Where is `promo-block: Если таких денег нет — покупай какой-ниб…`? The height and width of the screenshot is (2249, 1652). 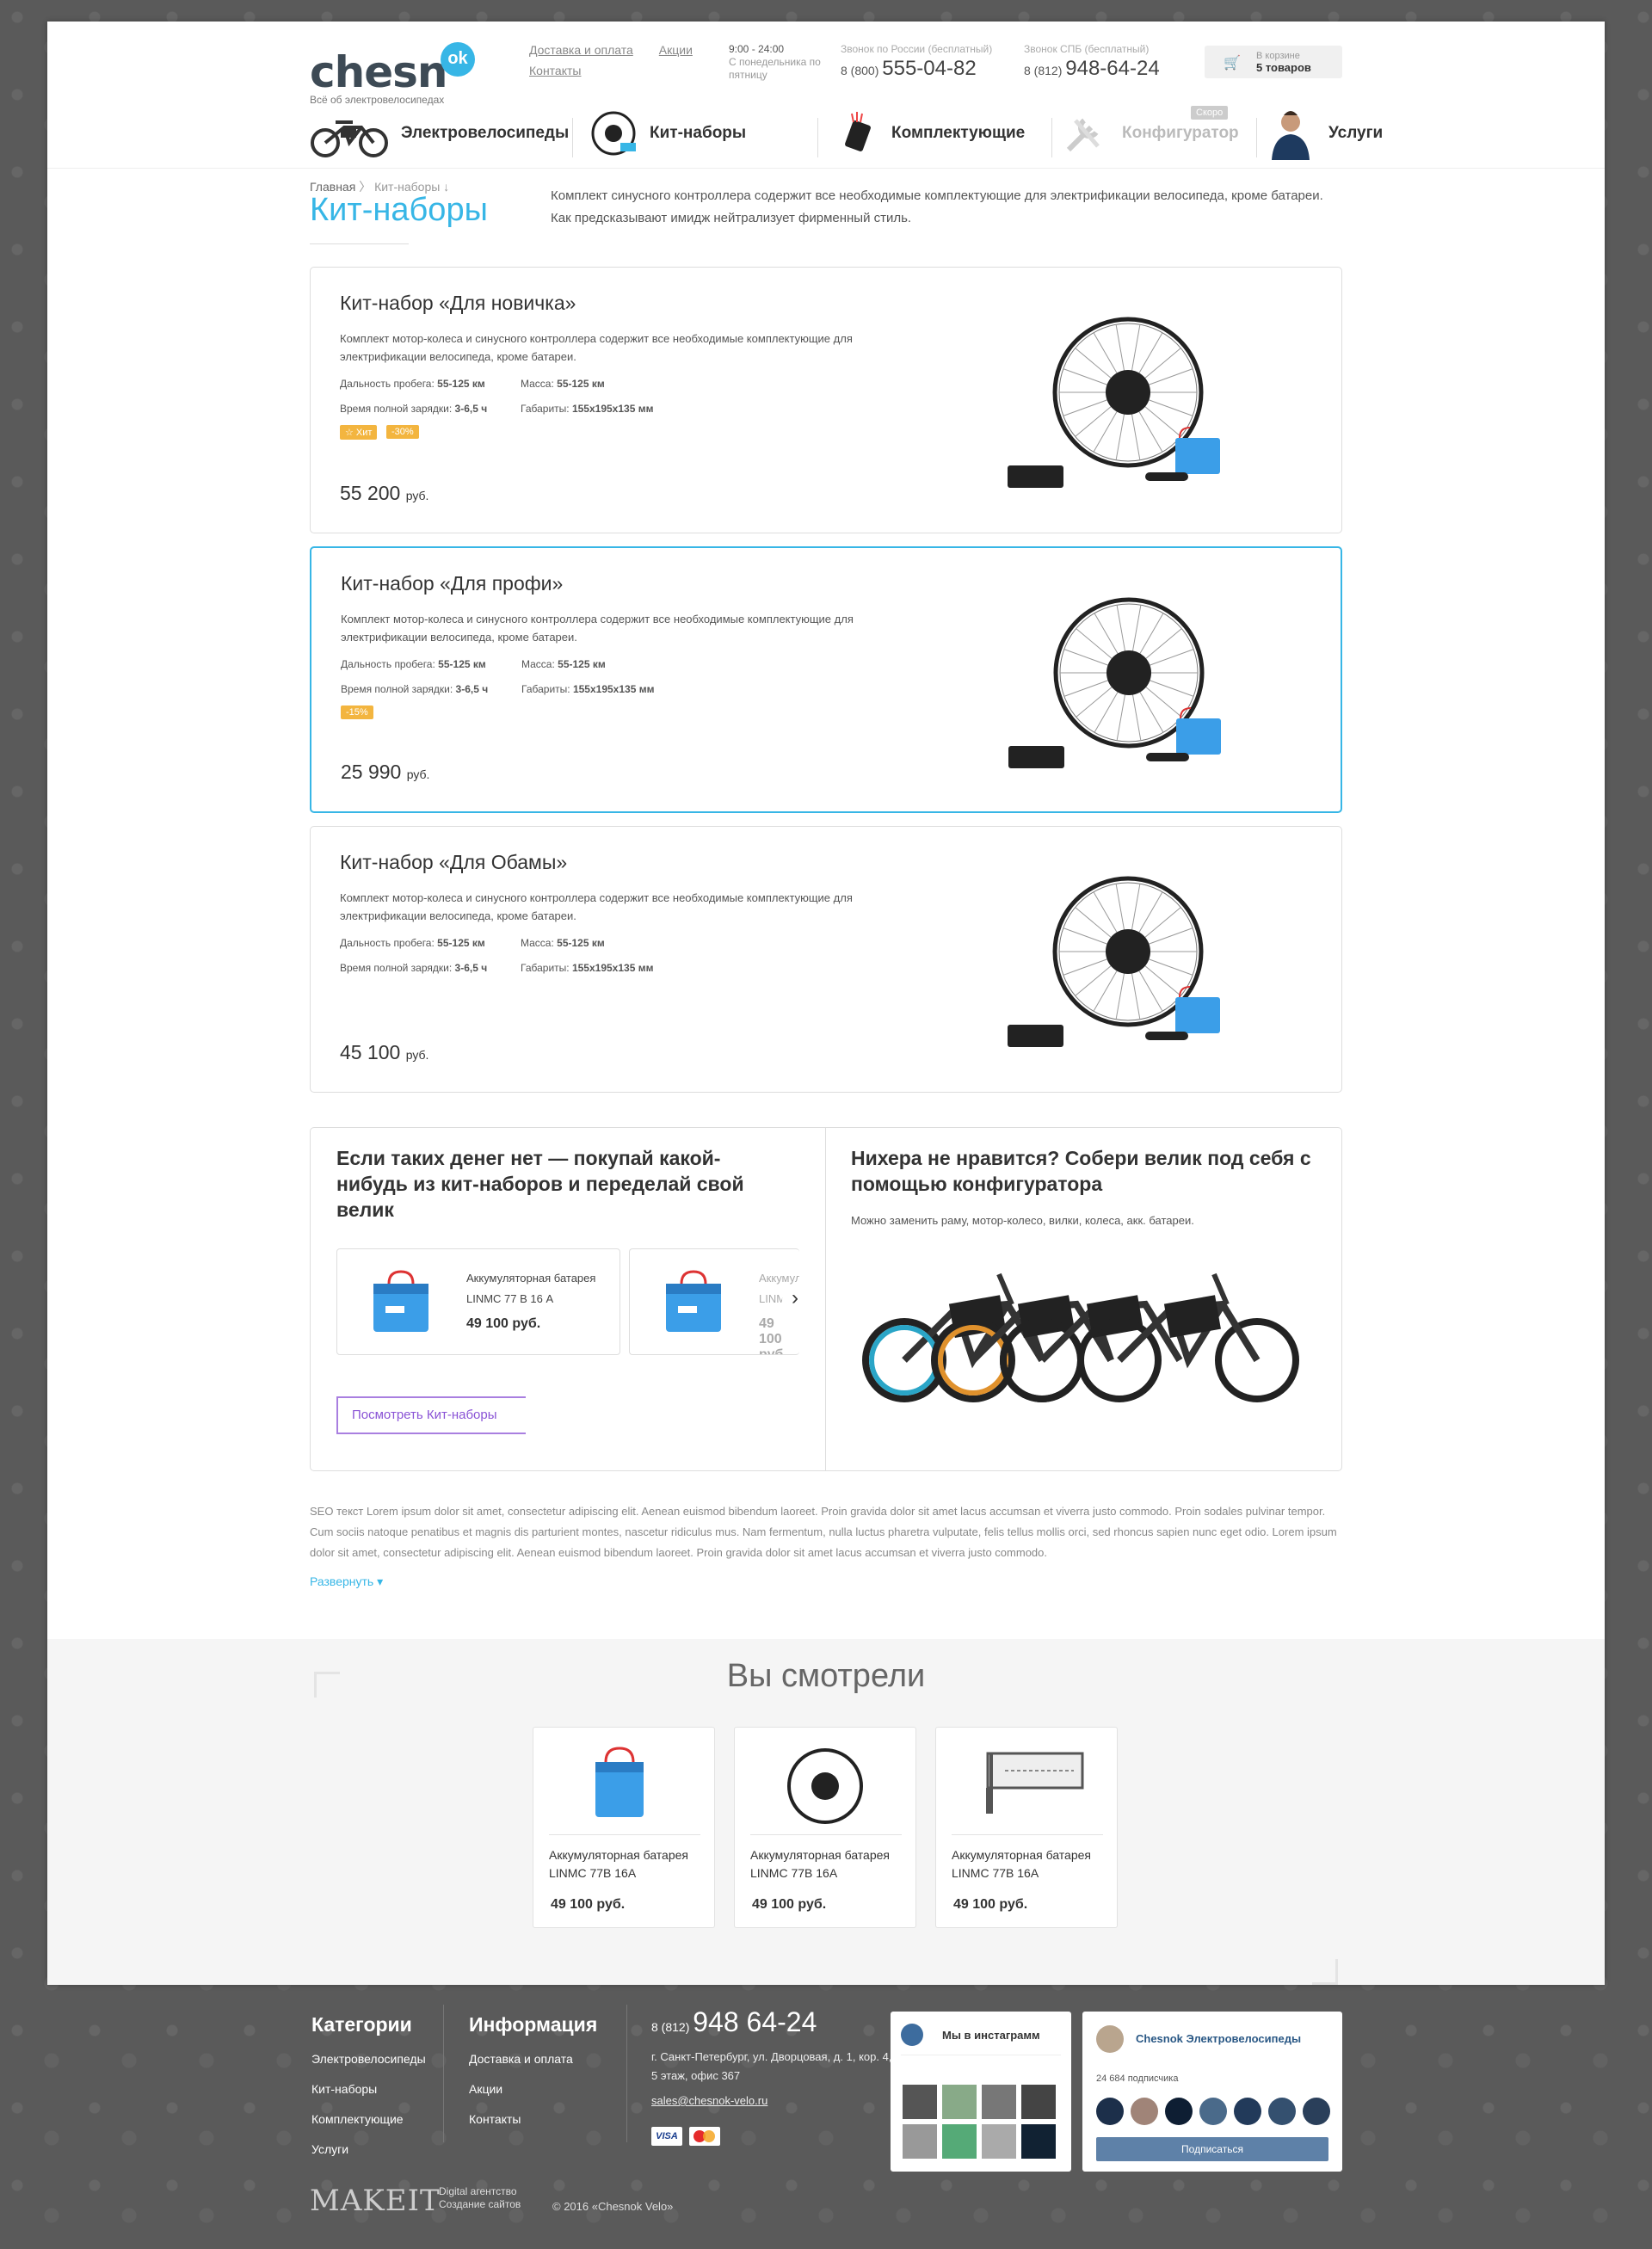 promo-block: Если таких денег нет — покупай какой-ниб… is located at coordinates (826, 1299).